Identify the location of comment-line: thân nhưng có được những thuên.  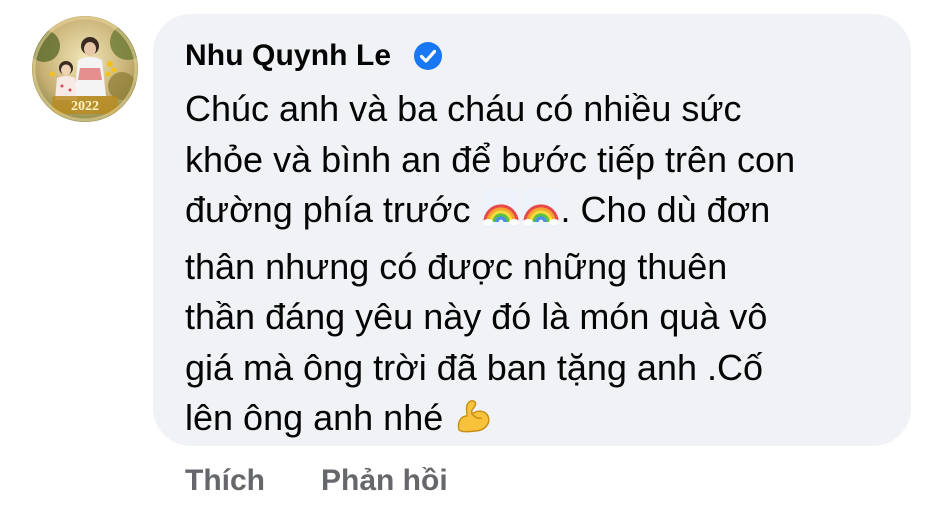
(456, 266).